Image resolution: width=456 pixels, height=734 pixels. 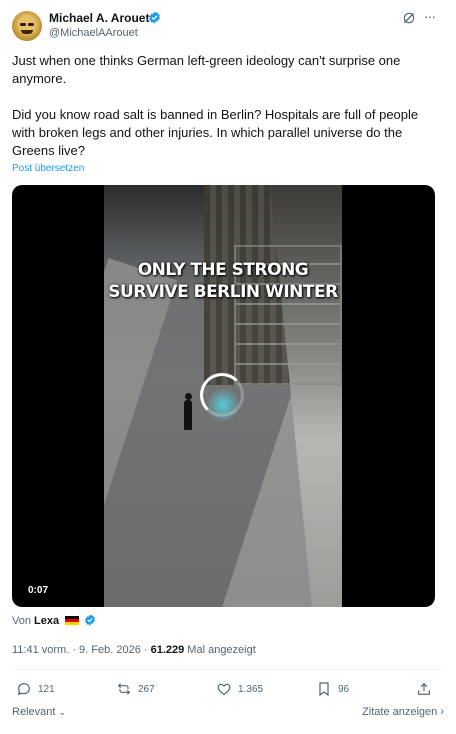 I want to click on video-timestamp: 0:07, so click(x=38, y=590).